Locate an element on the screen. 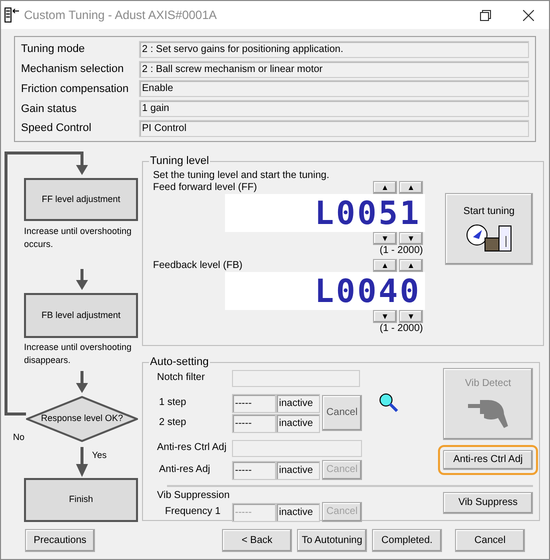 The height and width of the screenshot is (560, 550). restore-icon is located at coordinates (485, 15).